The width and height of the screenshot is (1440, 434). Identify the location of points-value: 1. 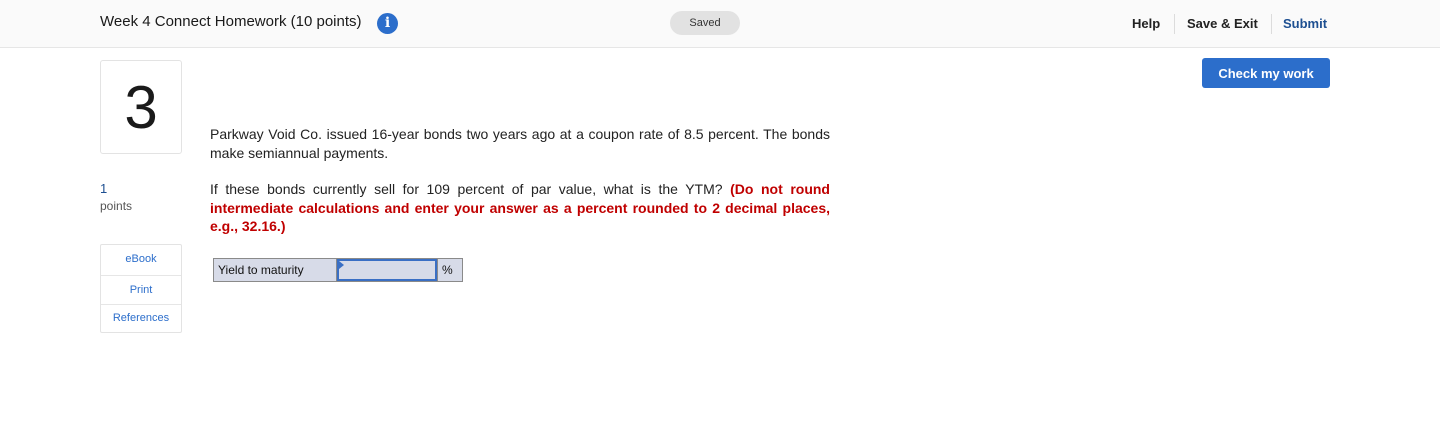
(104, 188).